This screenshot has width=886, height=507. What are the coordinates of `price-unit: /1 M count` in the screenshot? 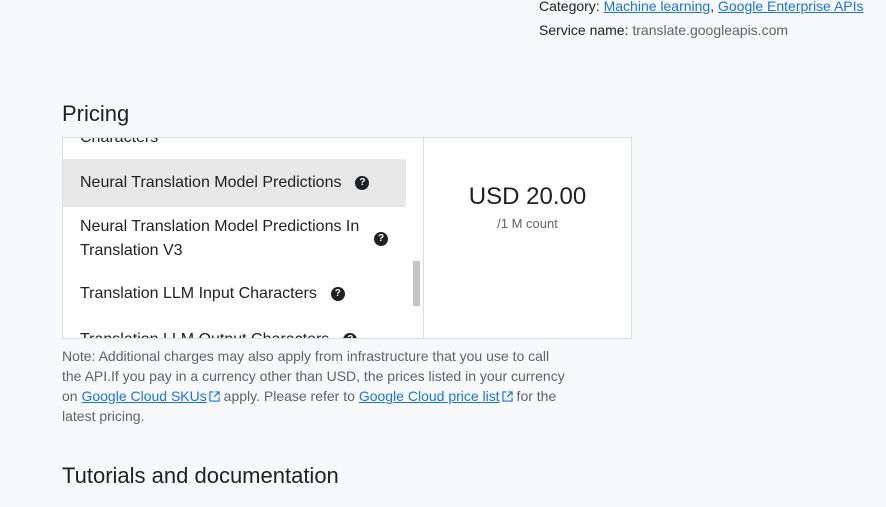 It's located at (527, 223).